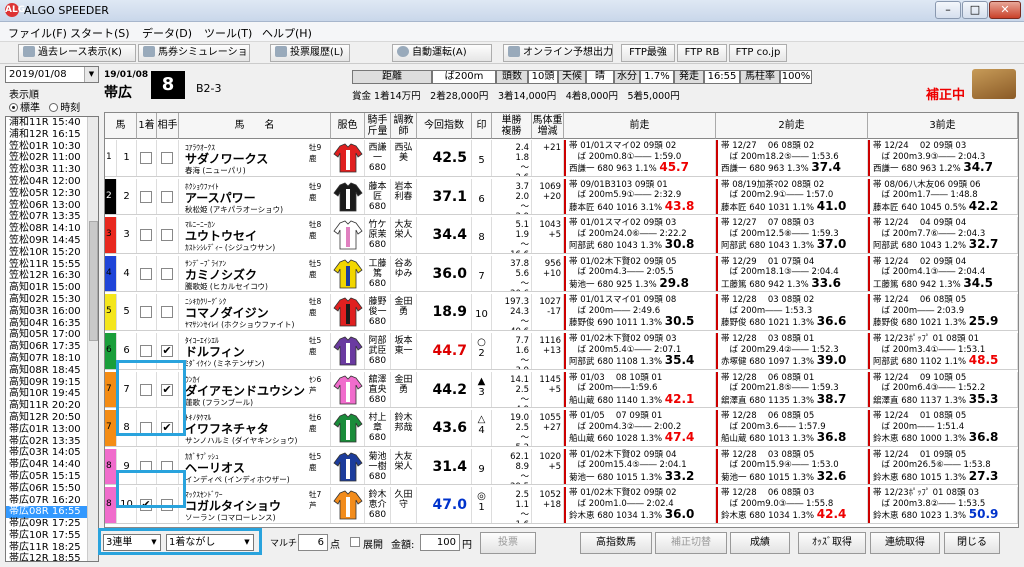  What do you see at coordinates (52, 335) in the screenshot?
I see `race-list-item: 高知05R 17:00` at bounding box center [52, 335].